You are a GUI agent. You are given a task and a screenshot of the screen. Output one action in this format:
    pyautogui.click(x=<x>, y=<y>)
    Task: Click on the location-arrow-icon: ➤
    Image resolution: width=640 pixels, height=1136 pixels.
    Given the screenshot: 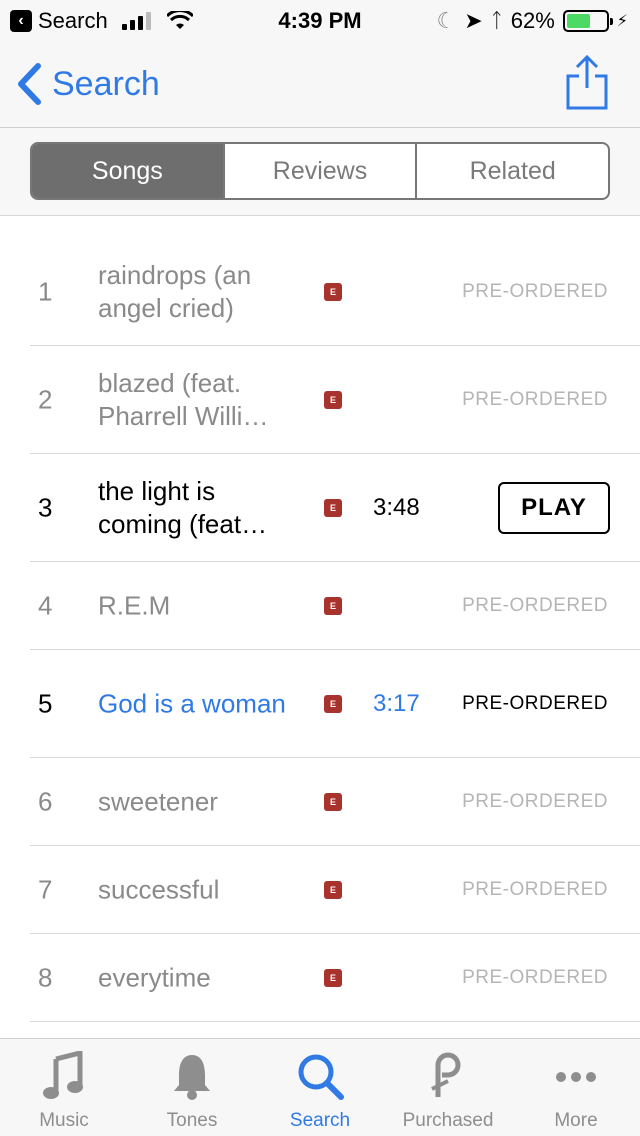 What is the action you would take?
    pyautogui.click(x=473, y=20)
    